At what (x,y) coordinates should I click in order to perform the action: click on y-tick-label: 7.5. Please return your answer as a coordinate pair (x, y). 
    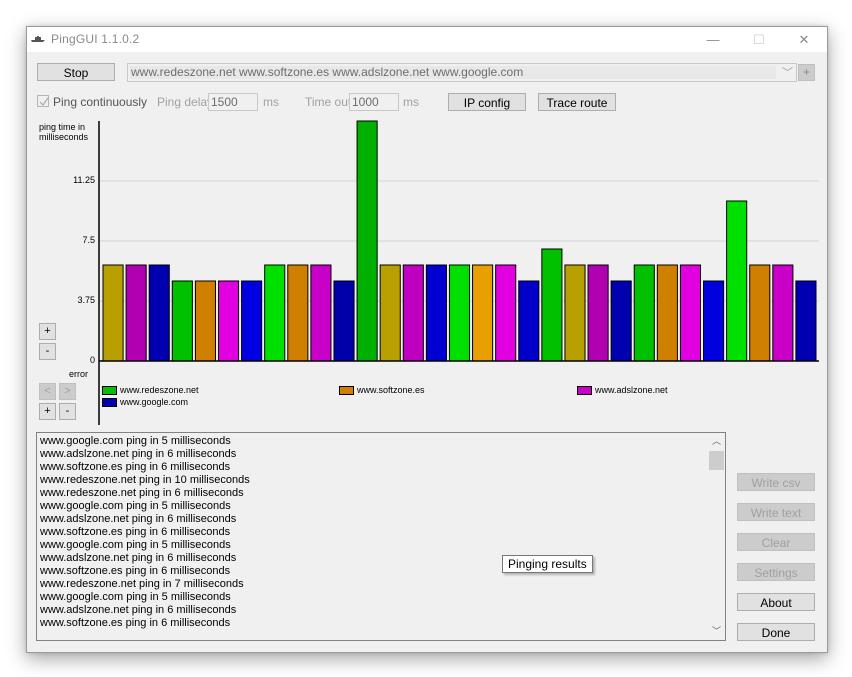
    Looking at the image, I should click on (88, 240).